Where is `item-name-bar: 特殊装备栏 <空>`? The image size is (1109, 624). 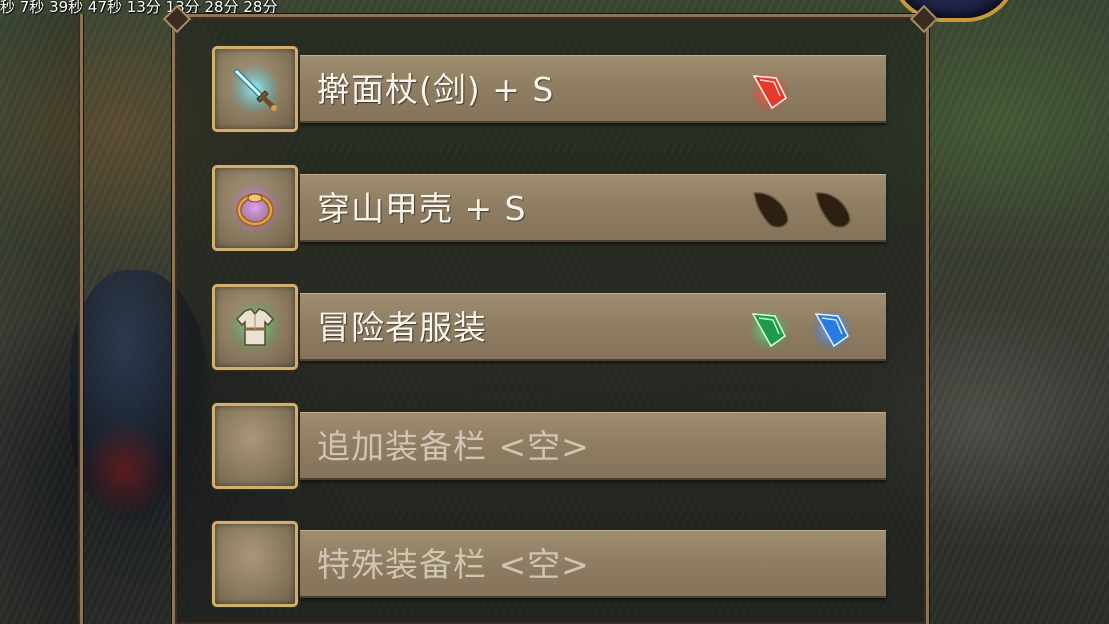
item-name-bar: 特殊装备栏 <空> is located at coordinates (593, 564).